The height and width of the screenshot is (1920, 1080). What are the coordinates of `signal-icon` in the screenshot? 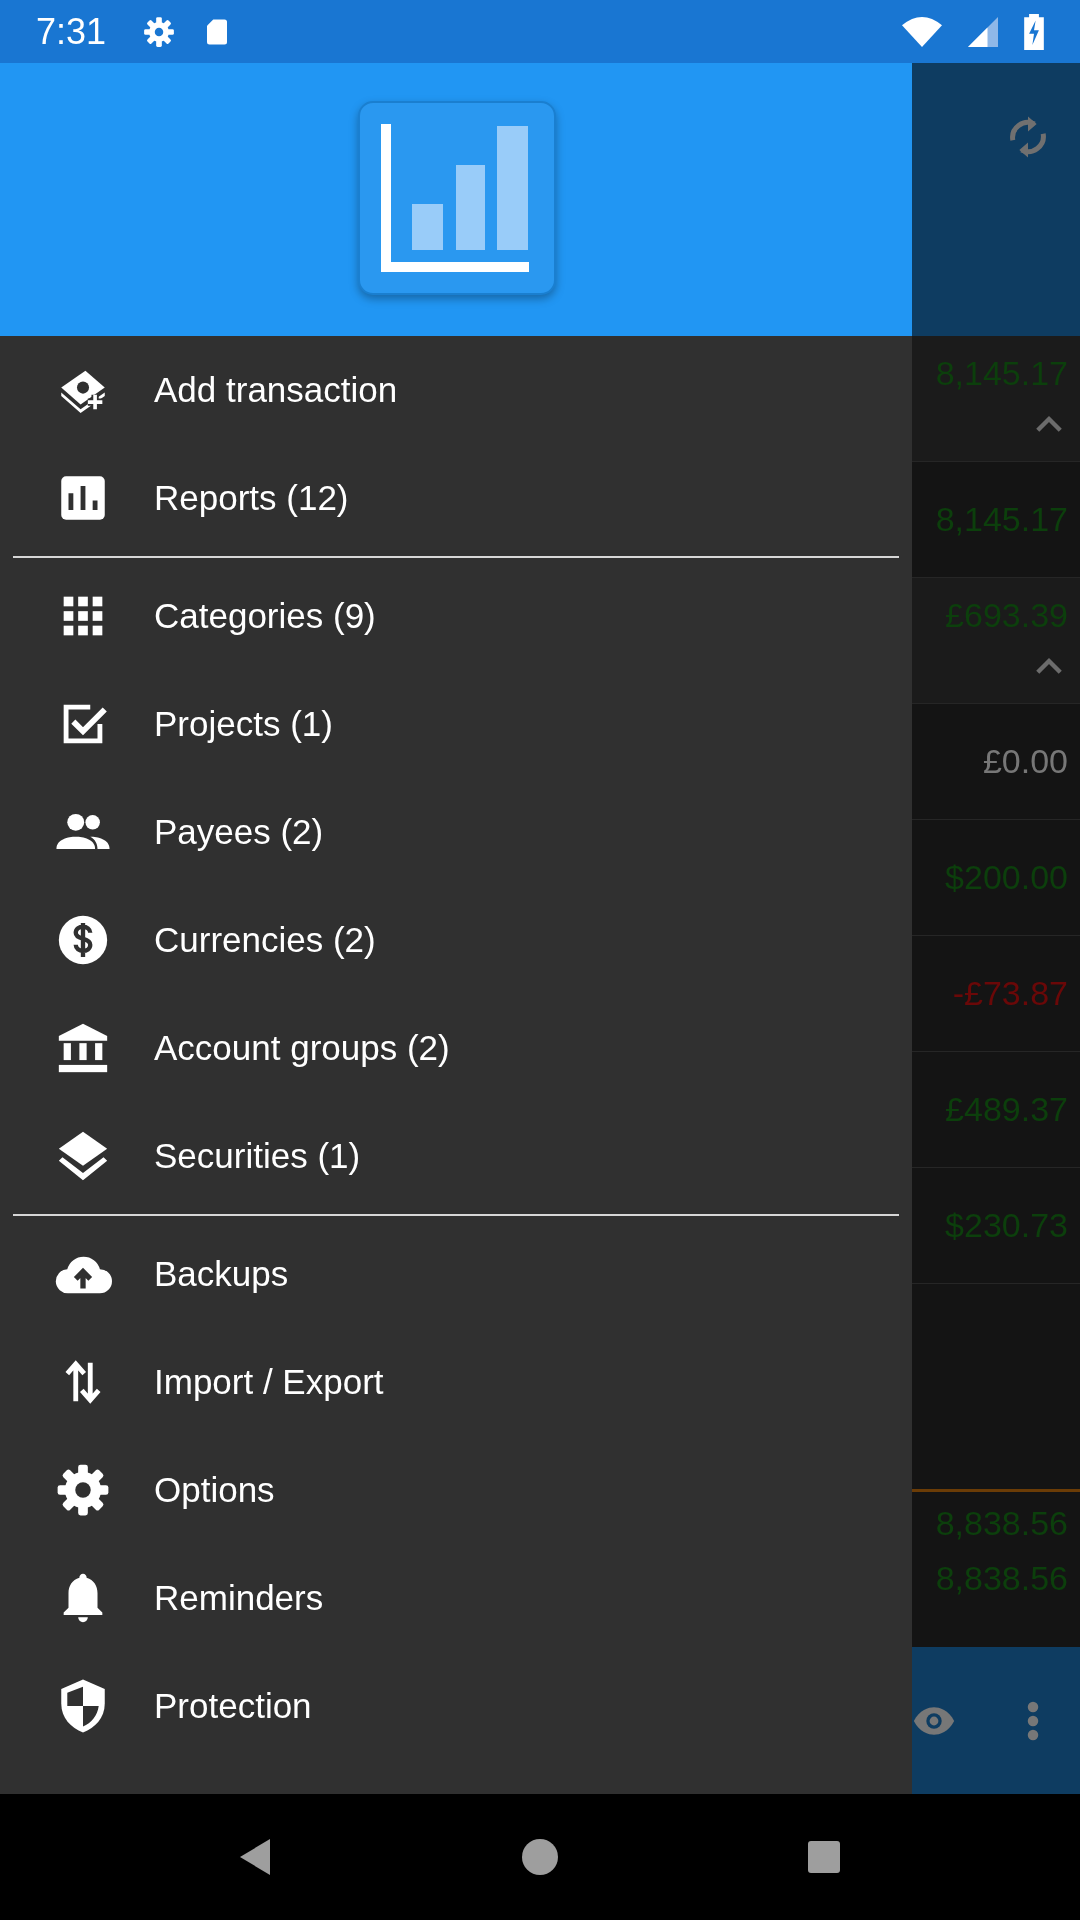 It's located at (983, 31).